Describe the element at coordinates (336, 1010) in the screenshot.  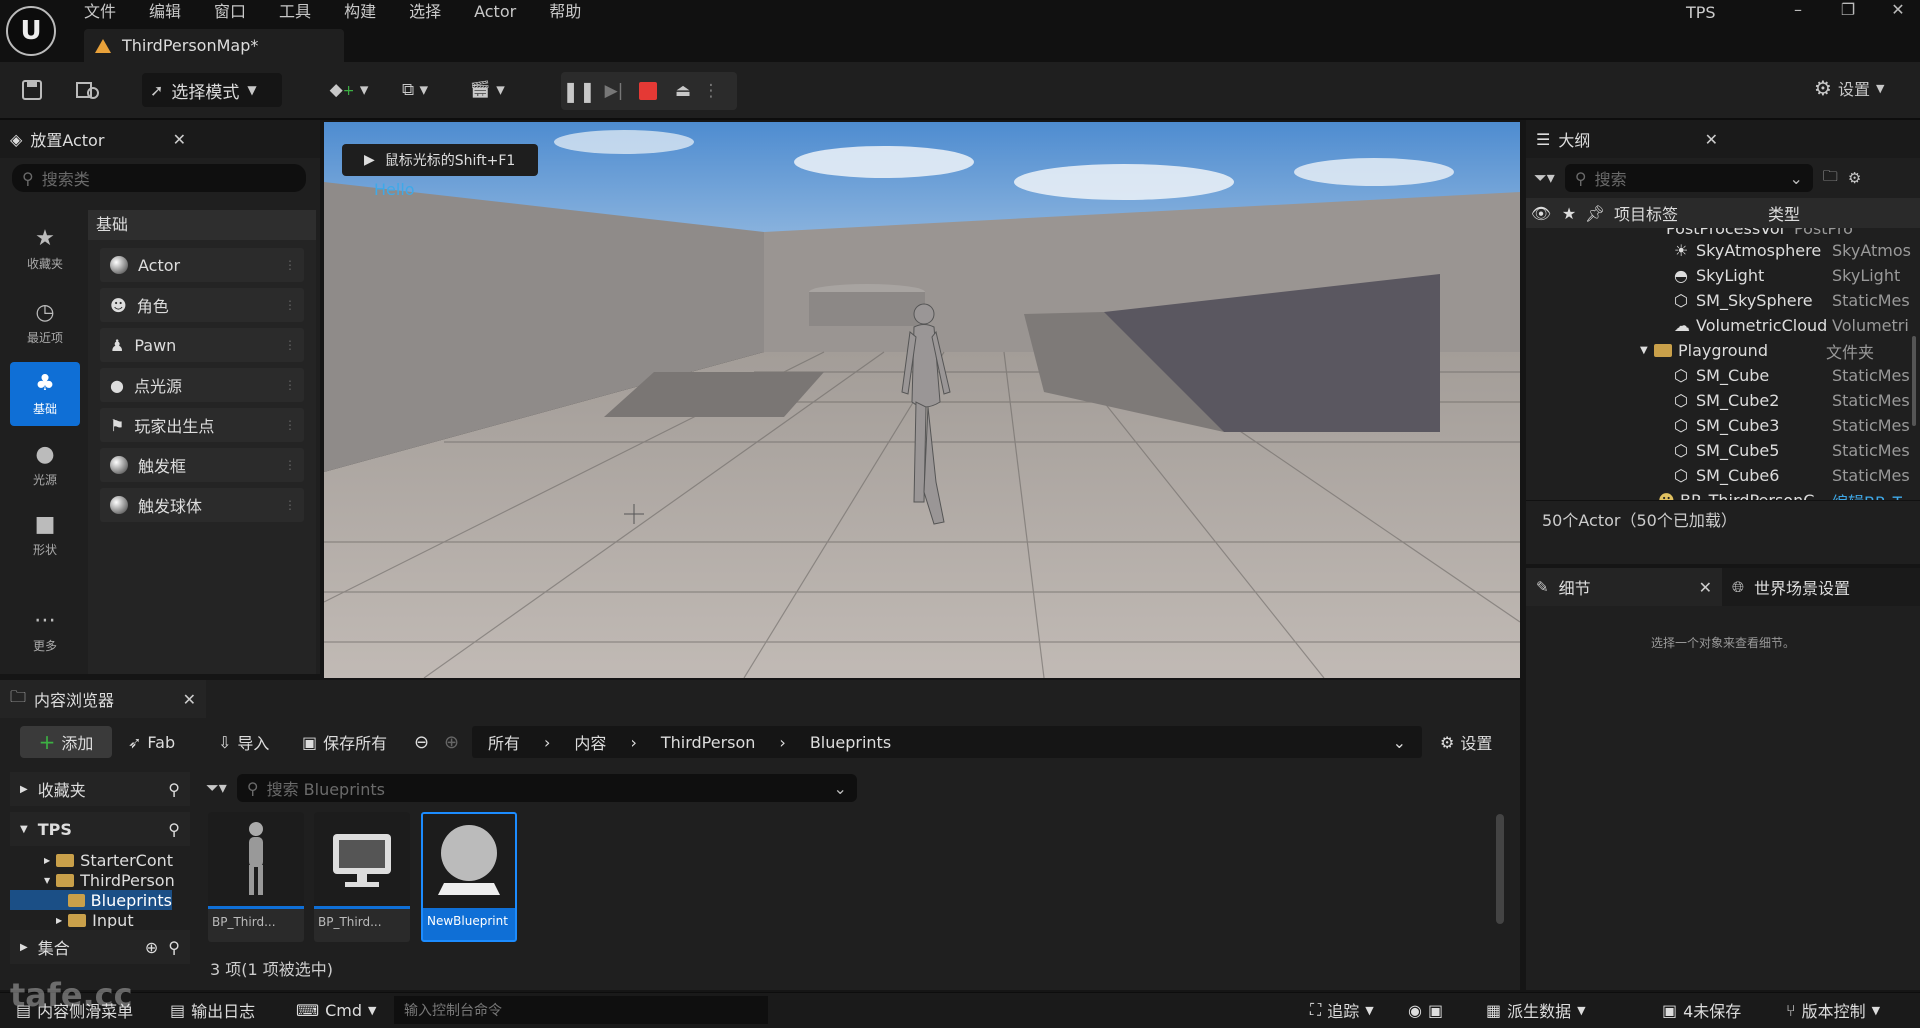
I see `cmd-dropdown: ⌨ Cmd ▼` at that location.